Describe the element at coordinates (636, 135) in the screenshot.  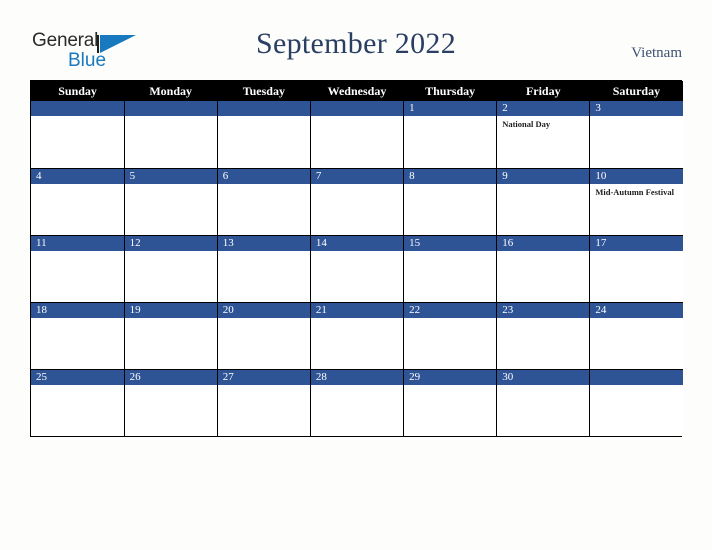
I see `day-cell-3: 3` at that location.